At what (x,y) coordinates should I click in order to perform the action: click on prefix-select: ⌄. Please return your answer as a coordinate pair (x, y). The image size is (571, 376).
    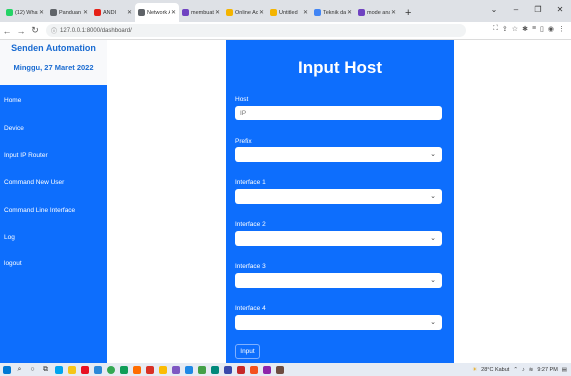
    Looking at the image, I should click on (338, 154).